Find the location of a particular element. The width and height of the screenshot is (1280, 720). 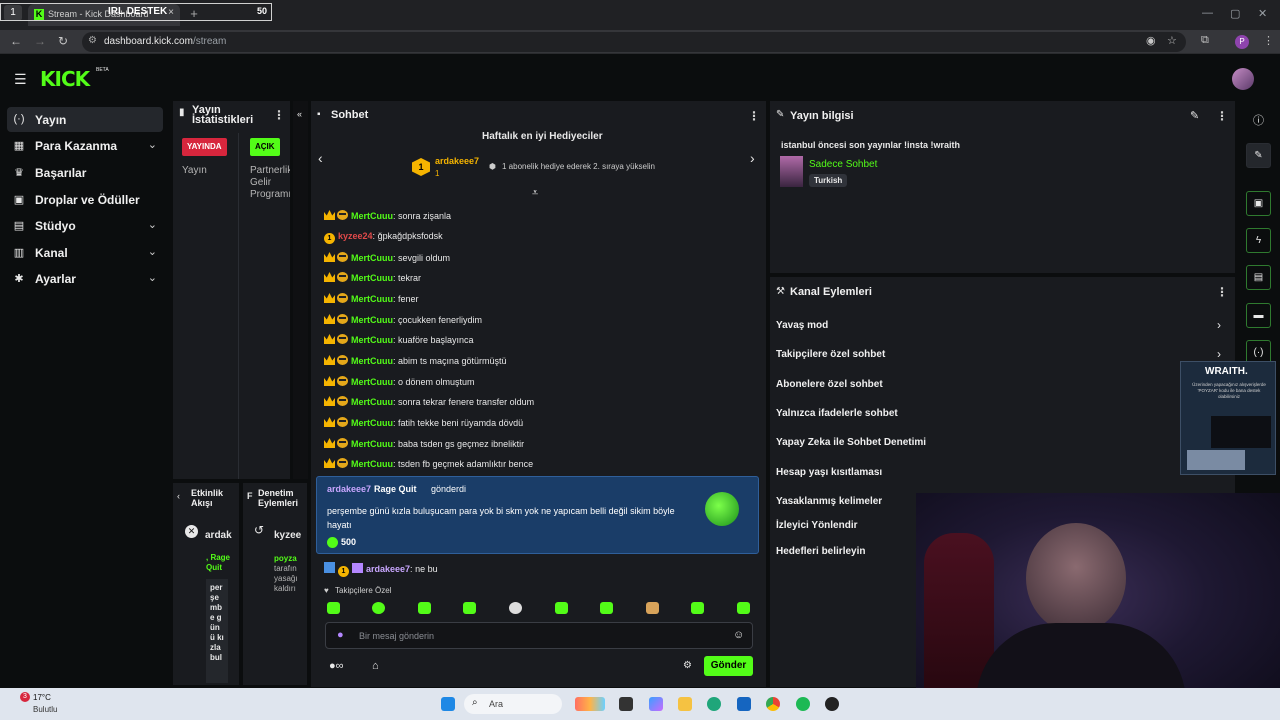

chat-menu-icon: ⋮ is located at coordinates (754, 116).